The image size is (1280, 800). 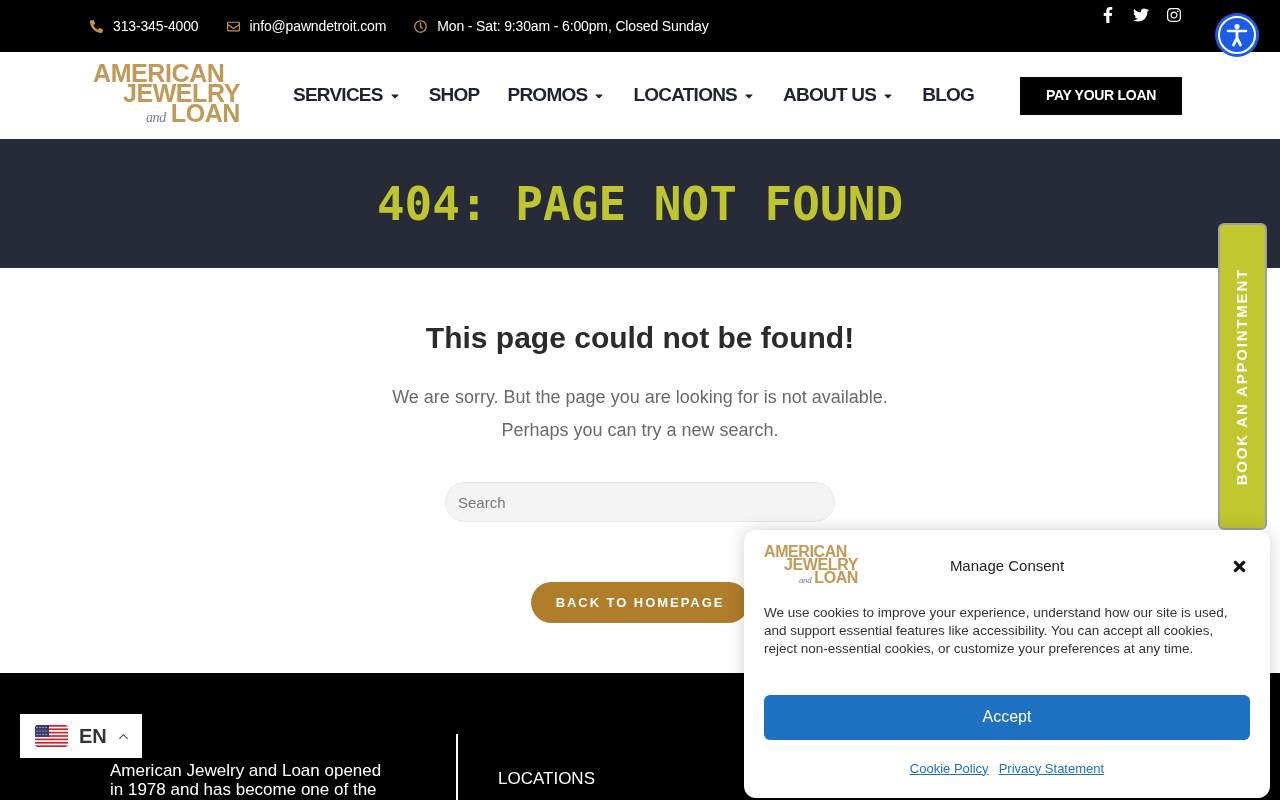 What do you see at coordinates (556, 95) in the screenshot?
I see `nav-link: PROMOS` at bounding box center [556, 95].